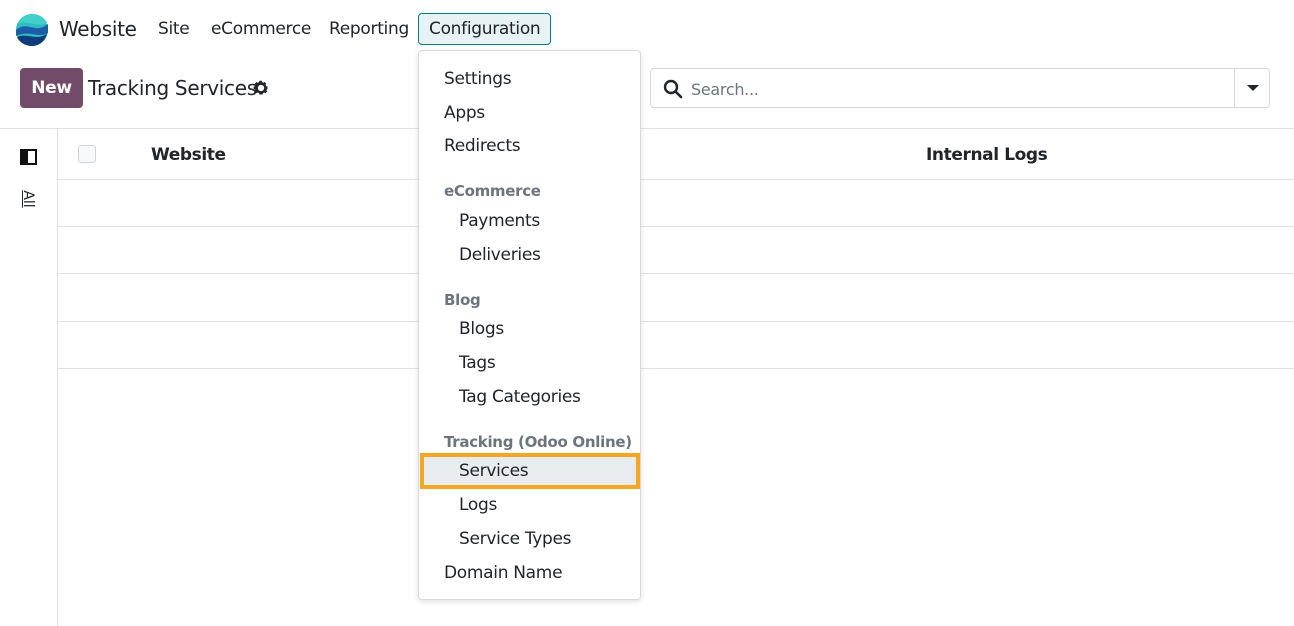  I want to click on menu-site: Site, so click(174, 29).